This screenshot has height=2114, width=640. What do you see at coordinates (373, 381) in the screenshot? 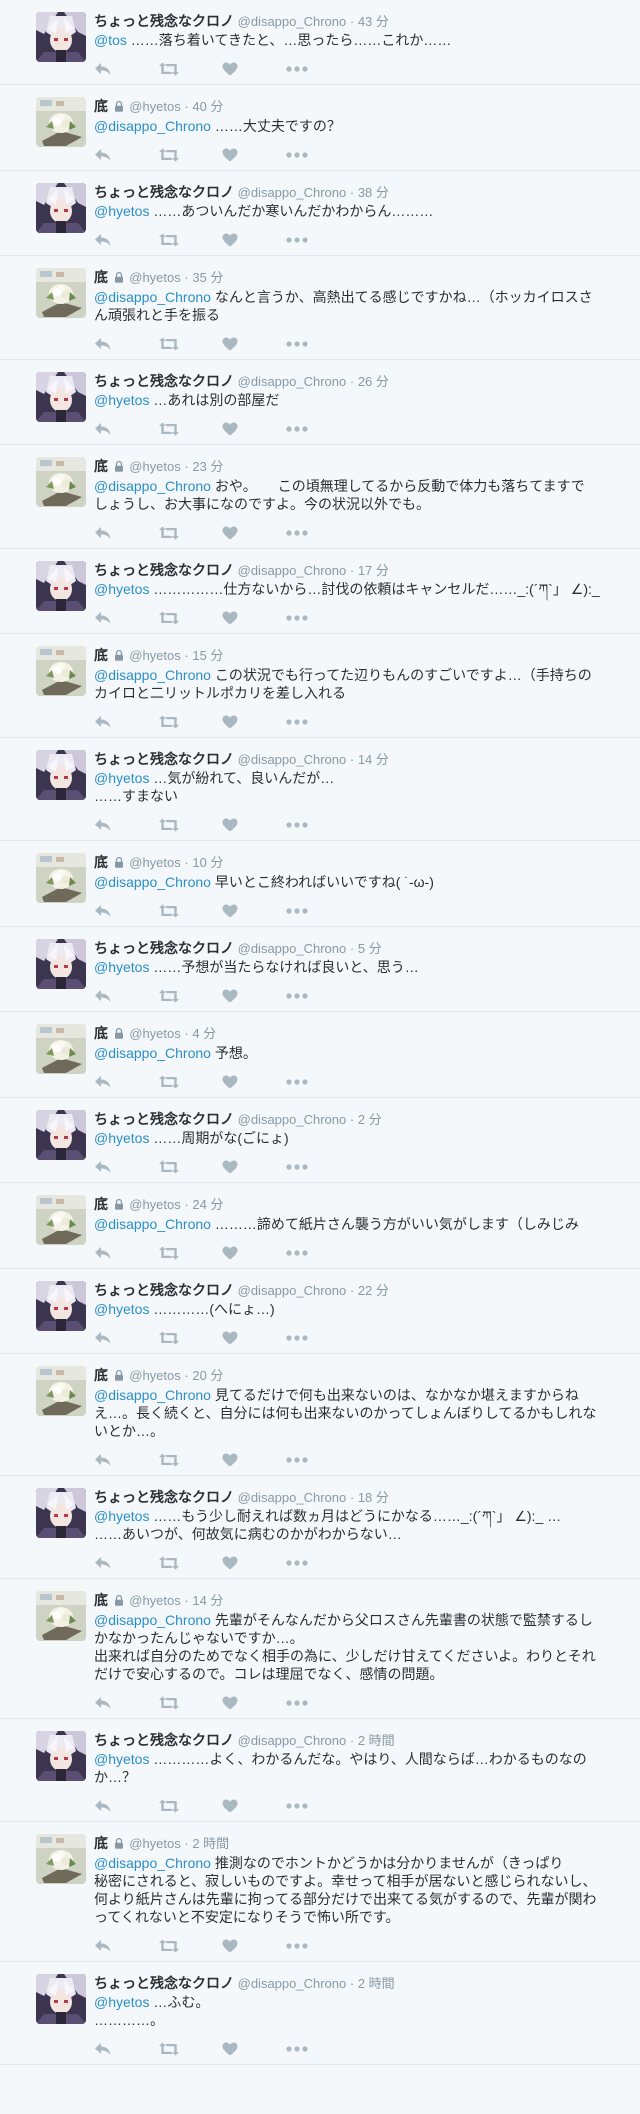
I see `timestamp: 26 分` at bounding box center [373, 381].